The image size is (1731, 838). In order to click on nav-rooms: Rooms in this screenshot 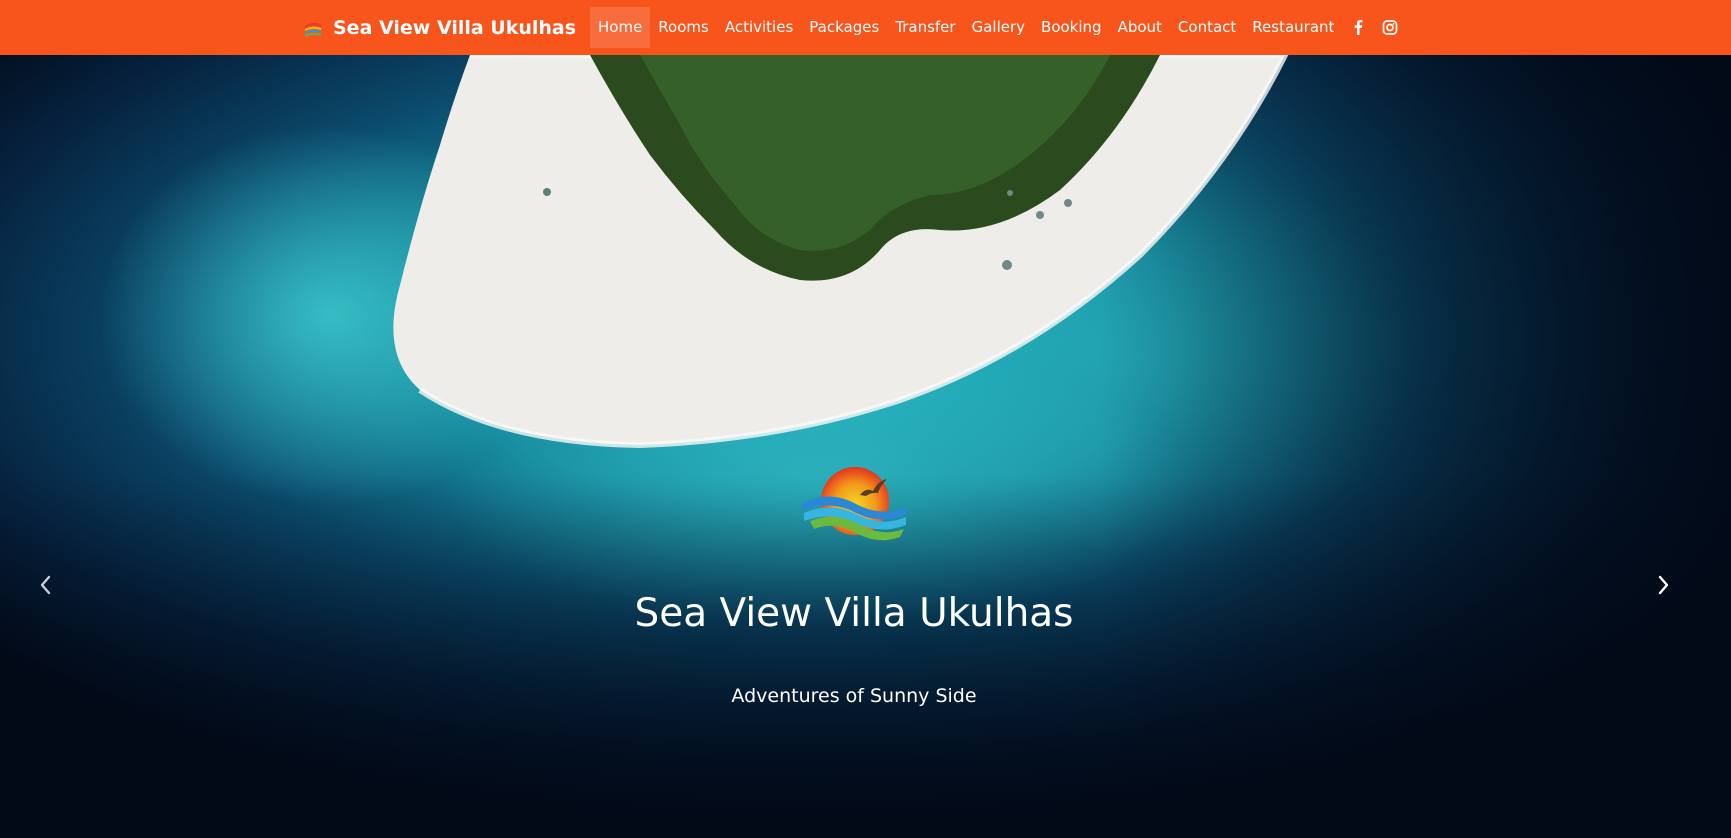, I will do `click(683, 27)`.